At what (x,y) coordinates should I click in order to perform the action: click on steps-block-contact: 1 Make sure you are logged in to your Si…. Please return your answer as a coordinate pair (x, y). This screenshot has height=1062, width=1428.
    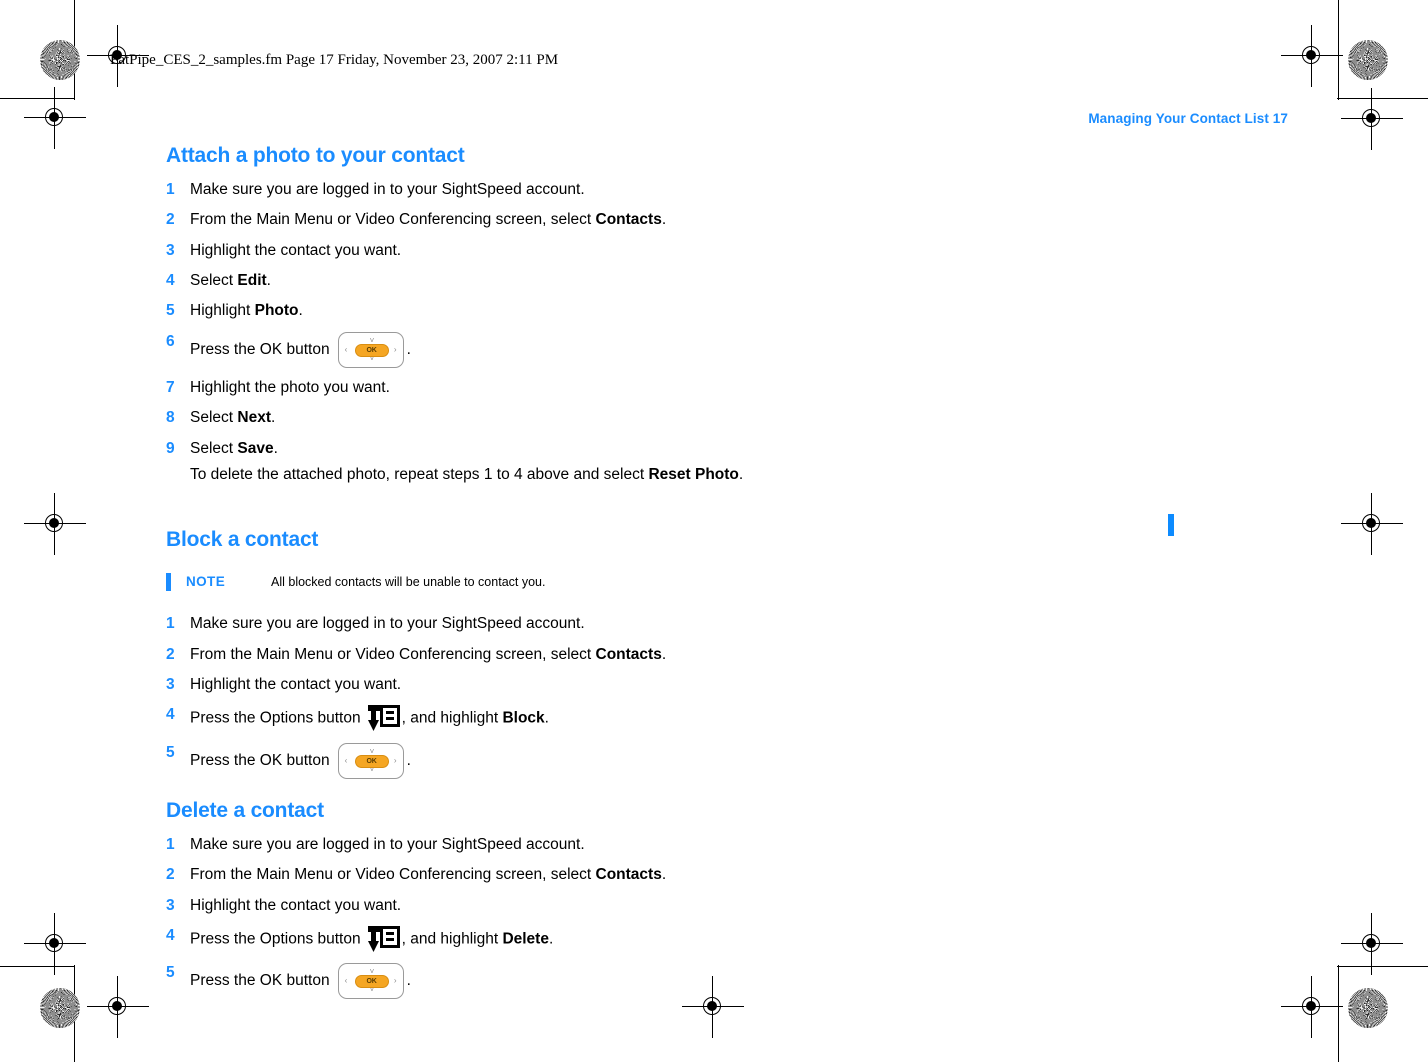
    Looking at the image, I should click on (671, 696).